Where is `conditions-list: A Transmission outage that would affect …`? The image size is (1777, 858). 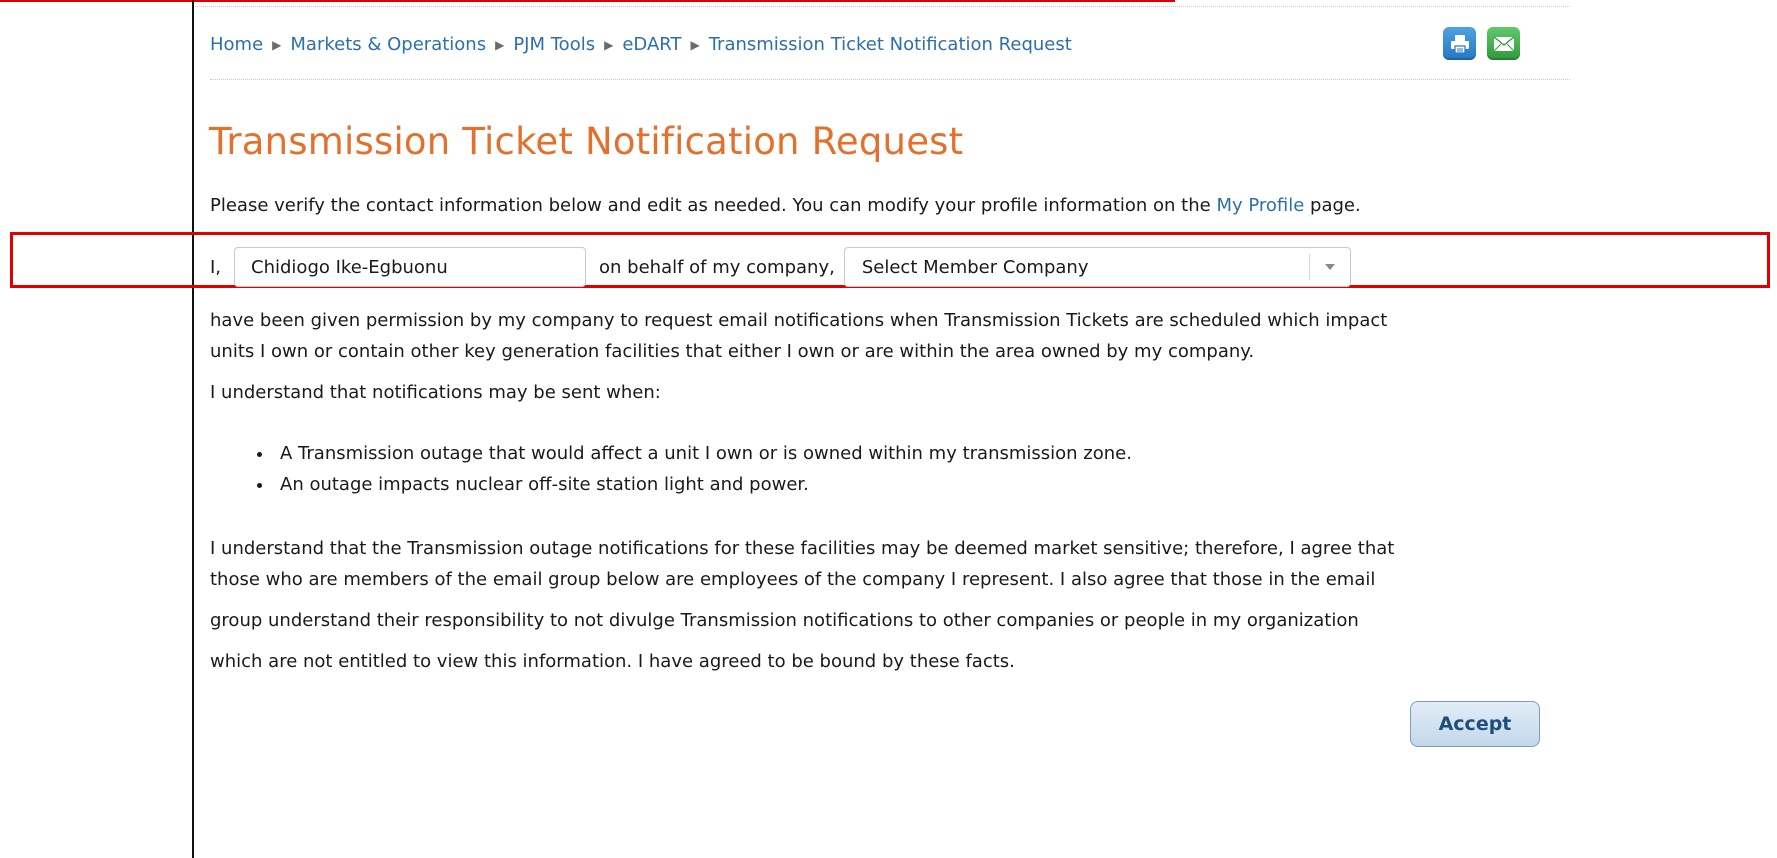
conditions-list: A Transmission outage that would affect … is located at coordinates (691, 469).